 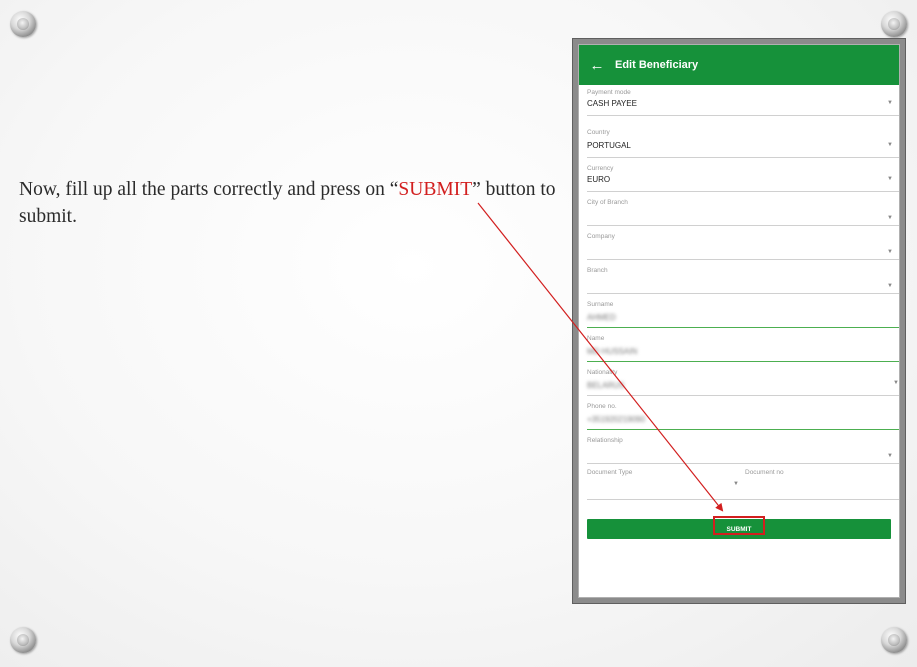 I want to click on app-bar-title: Edit Beneficiary, so click(x=657, y=65).